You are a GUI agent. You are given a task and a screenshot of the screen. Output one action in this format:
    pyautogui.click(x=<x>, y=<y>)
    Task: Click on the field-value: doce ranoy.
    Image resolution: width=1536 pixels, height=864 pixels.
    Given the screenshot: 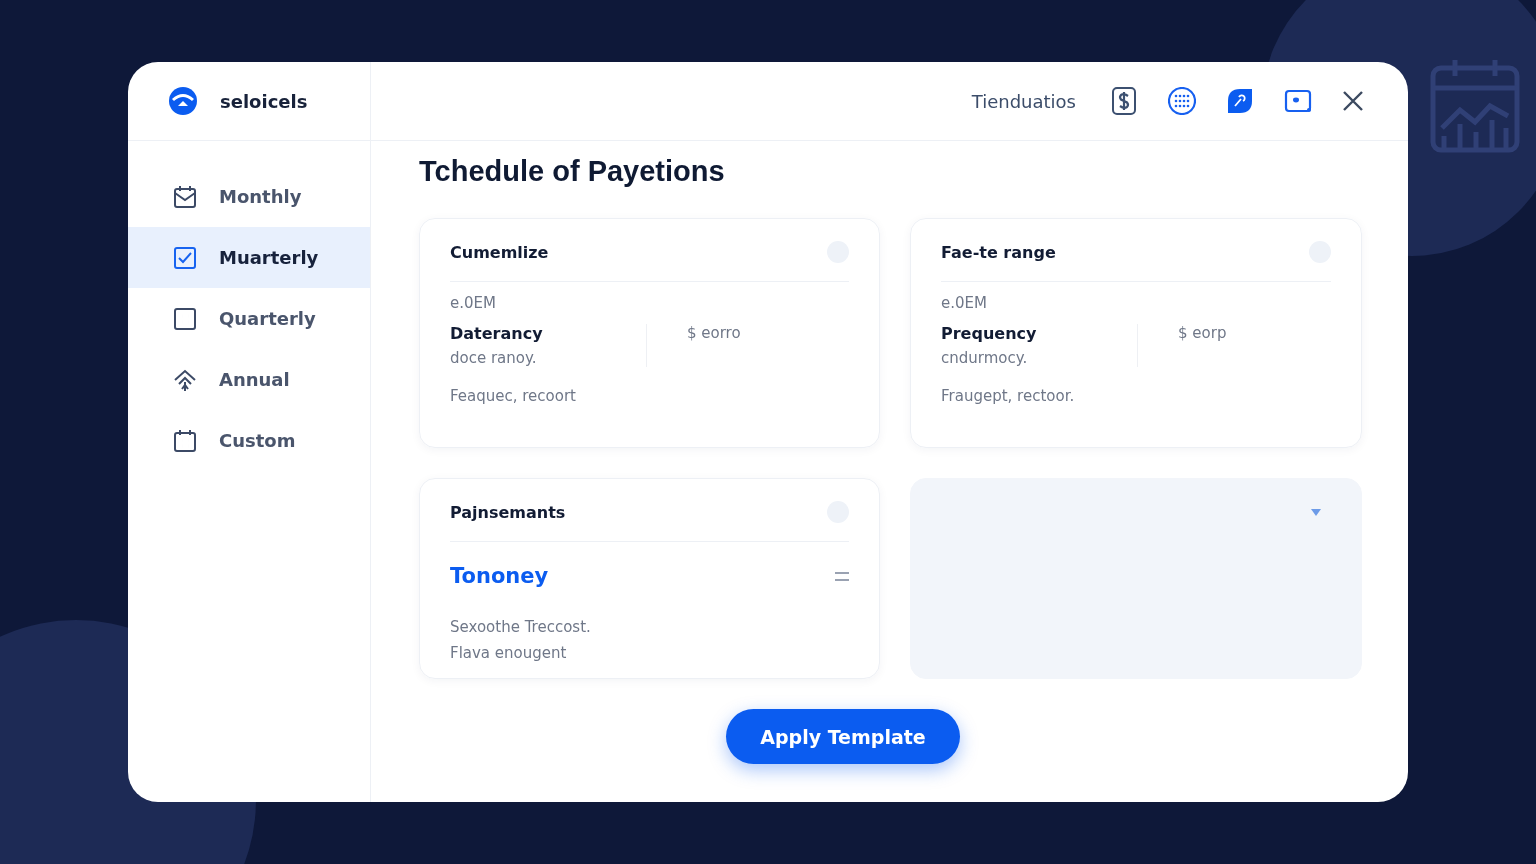 What is the action you would take?
    pyautogui.click(x=494, y=358)
    